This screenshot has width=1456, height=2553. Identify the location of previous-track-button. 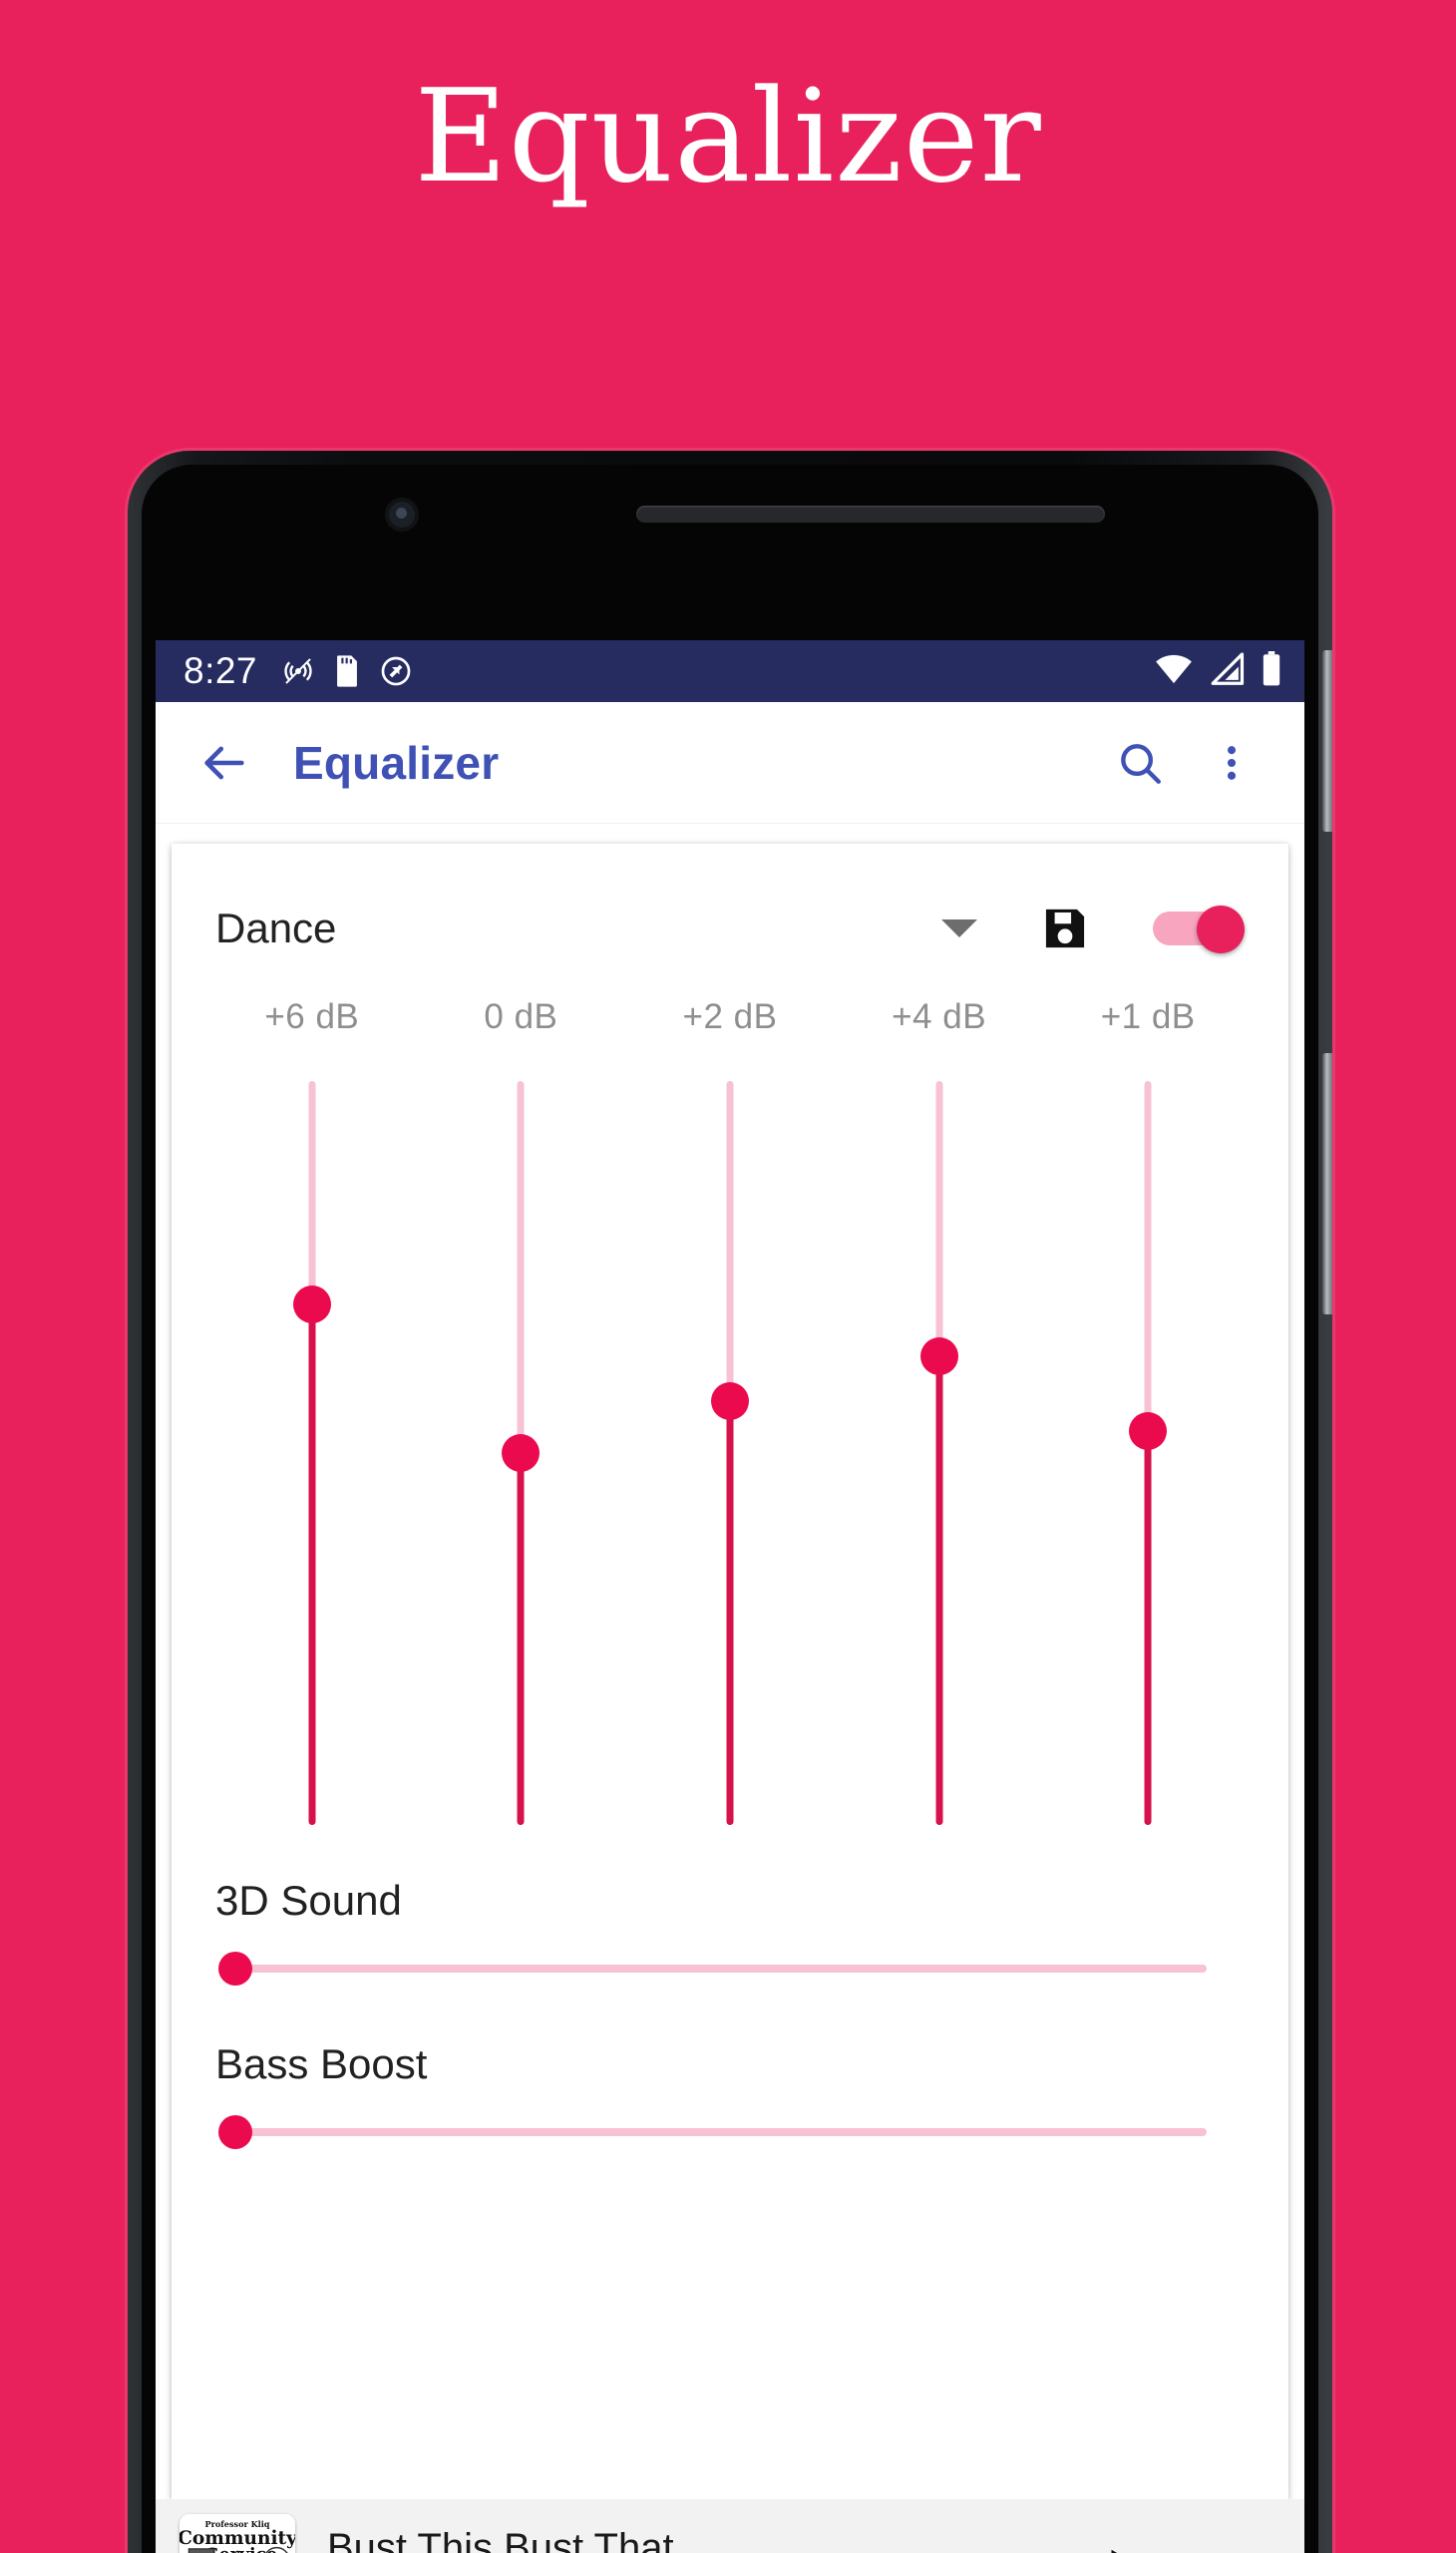
(1014, 2549).